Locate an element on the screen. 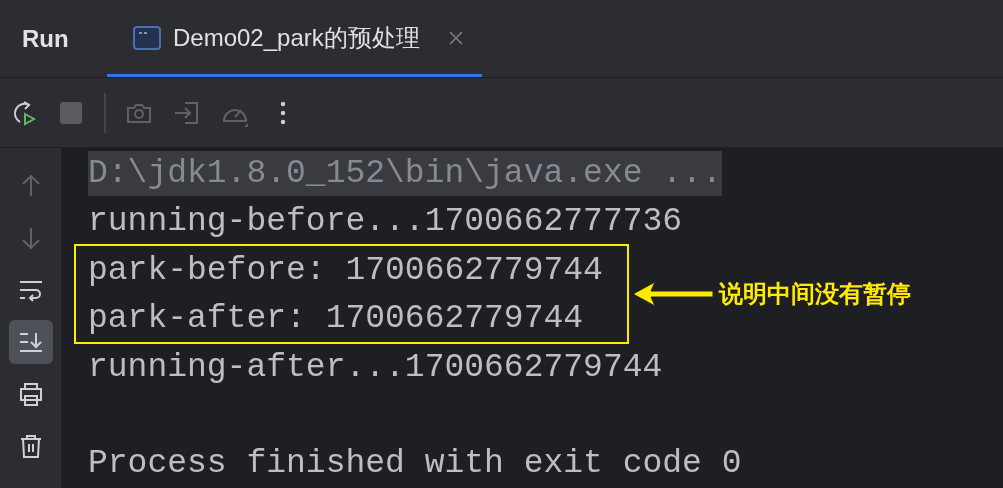  more-icon is located at coordinates (283, 112).